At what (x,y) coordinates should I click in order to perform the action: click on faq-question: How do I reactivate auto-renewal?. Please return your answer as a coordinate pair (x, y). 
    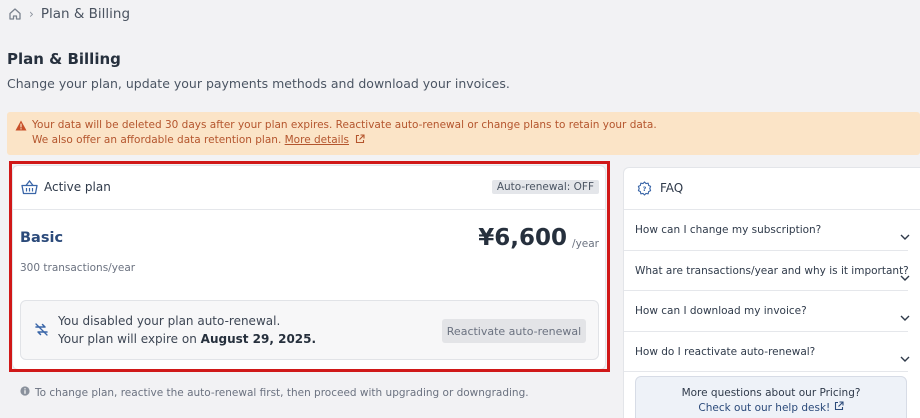
    Looking at the image, I should click on (725, 351).